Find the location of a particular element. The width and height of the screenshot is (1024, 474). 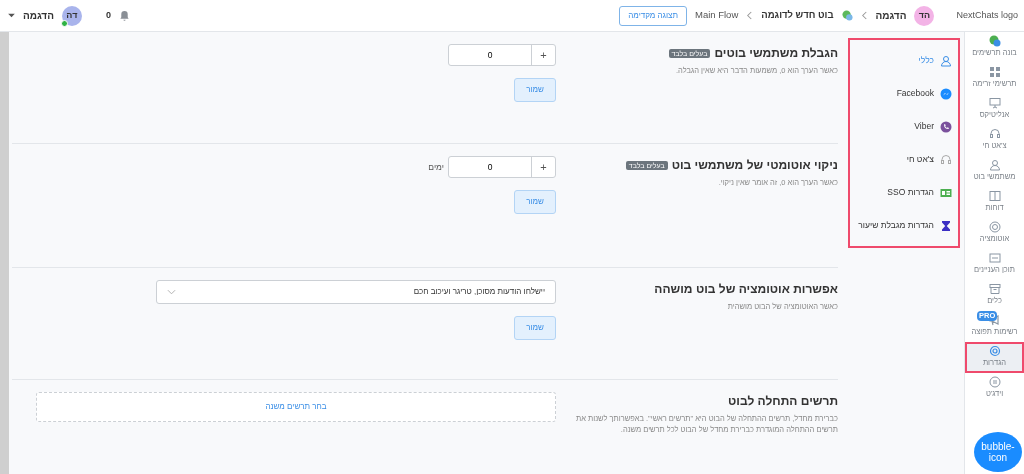

settings-menu-item: הגדרות מגבלת שיעור is located at coordinates (904, 225).